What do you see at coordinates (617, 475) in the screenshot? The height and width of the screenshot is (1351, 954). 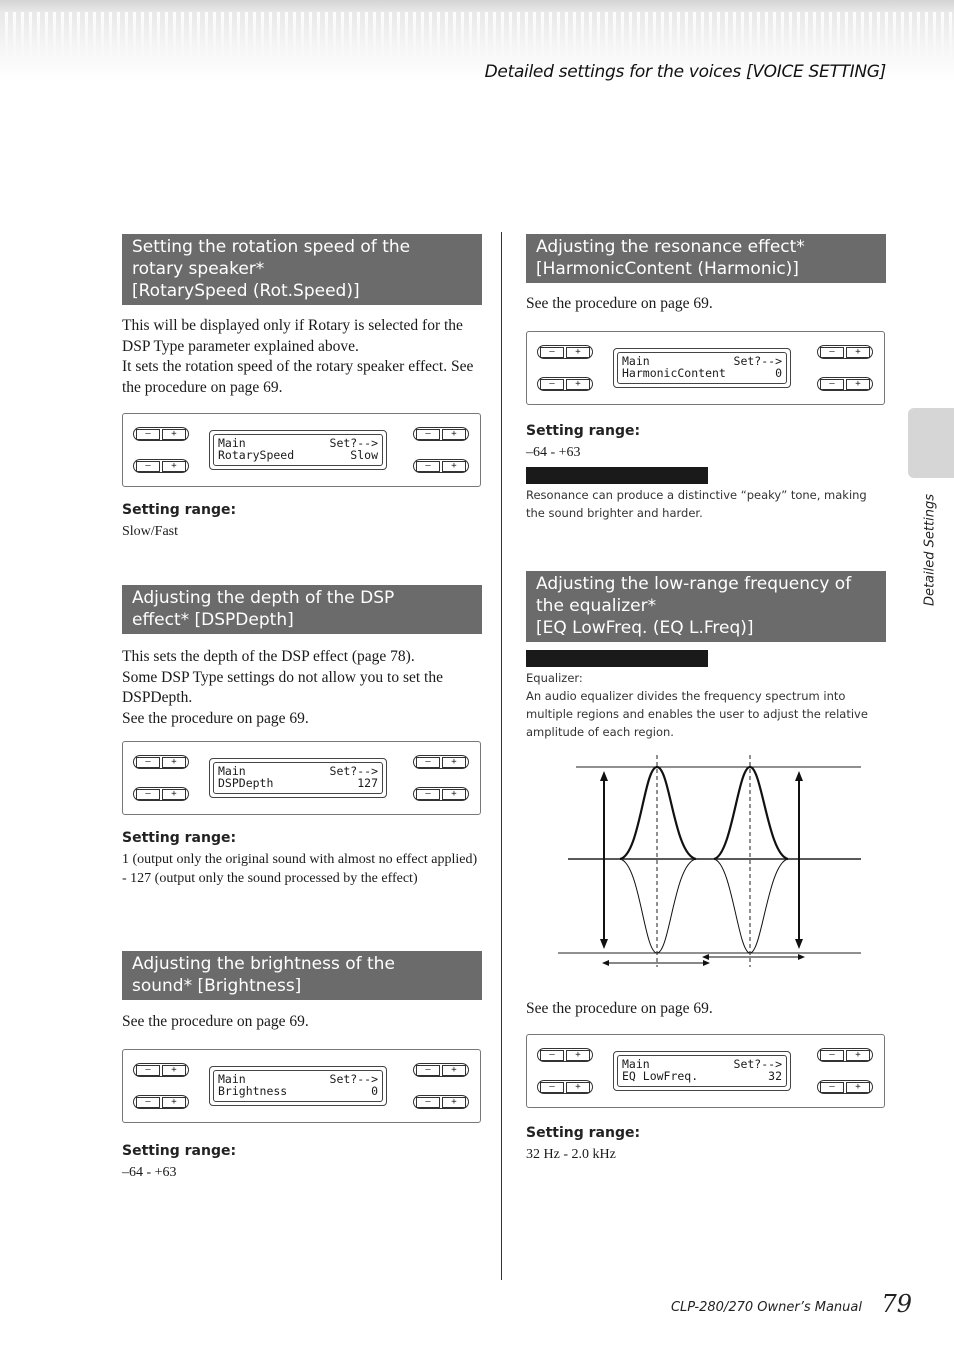 I see `note-bar` at bounding box center [617, 475].